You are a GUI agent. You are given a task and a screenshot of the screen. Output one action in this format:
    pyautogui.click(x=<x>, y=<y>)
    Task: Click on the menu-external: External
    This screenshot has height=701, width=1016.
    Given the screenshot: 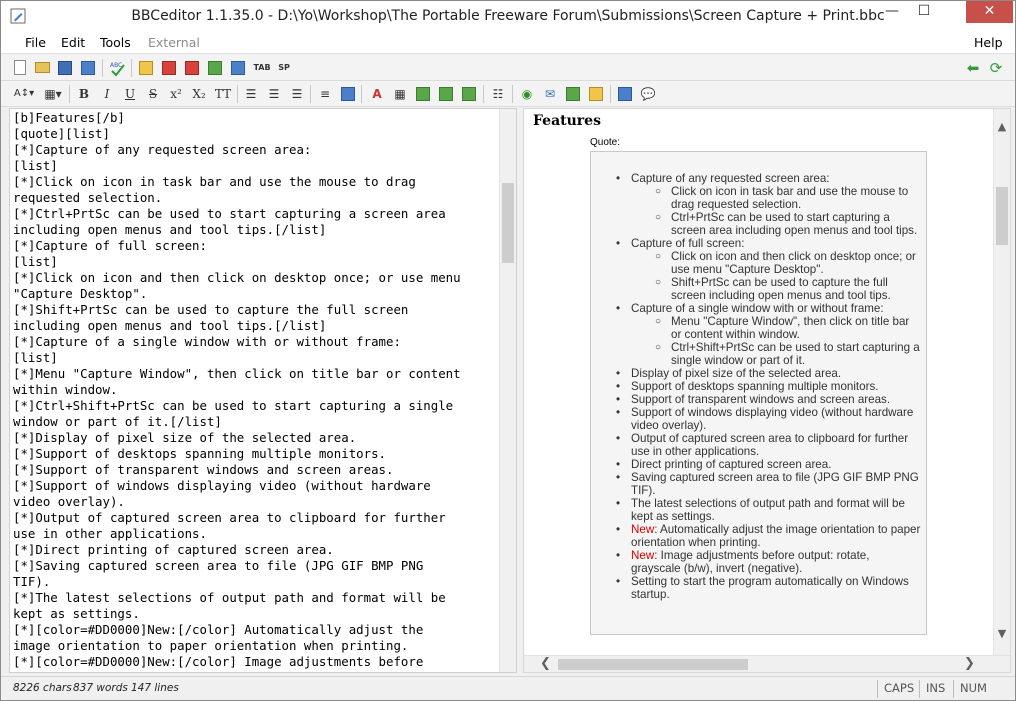 What is the action you would take?
    pyautogui.click(x=174, y=42)
    